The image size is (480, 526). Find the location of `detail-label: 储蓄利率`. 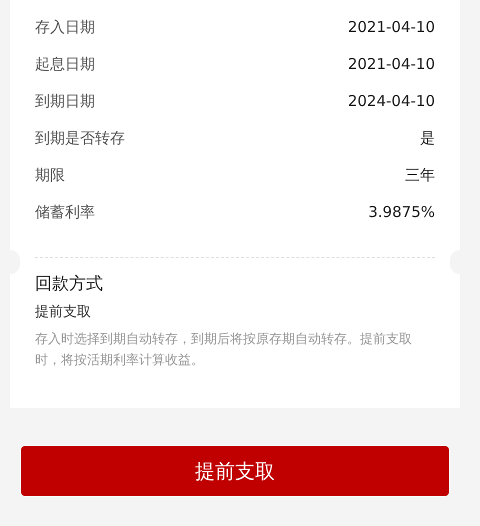

detail-label: 储蓄利率 is located at coordinates (65, 213).